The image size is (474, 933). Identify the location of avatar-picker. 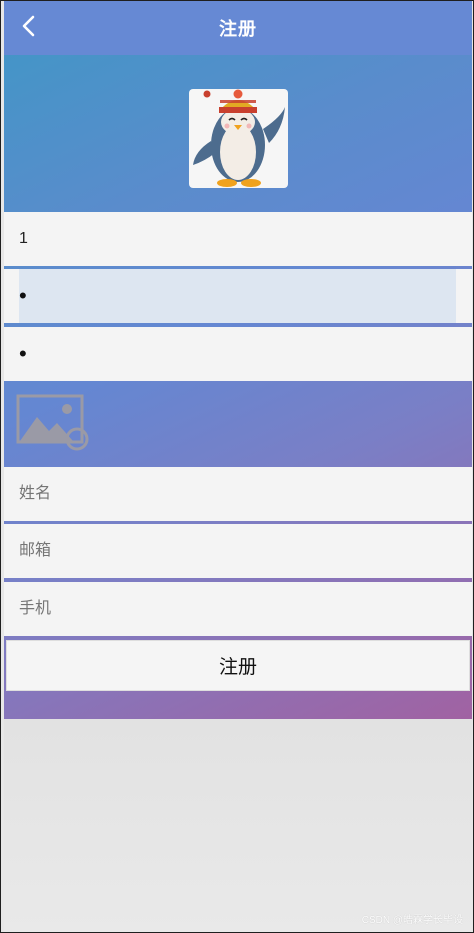
(238, 138).